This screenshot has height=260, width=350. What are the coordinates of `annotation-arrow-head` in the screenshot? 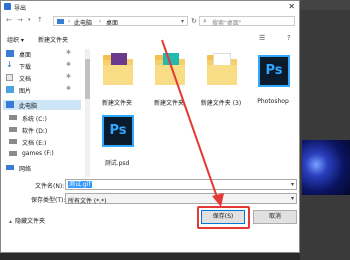 It's located at (218, 200).